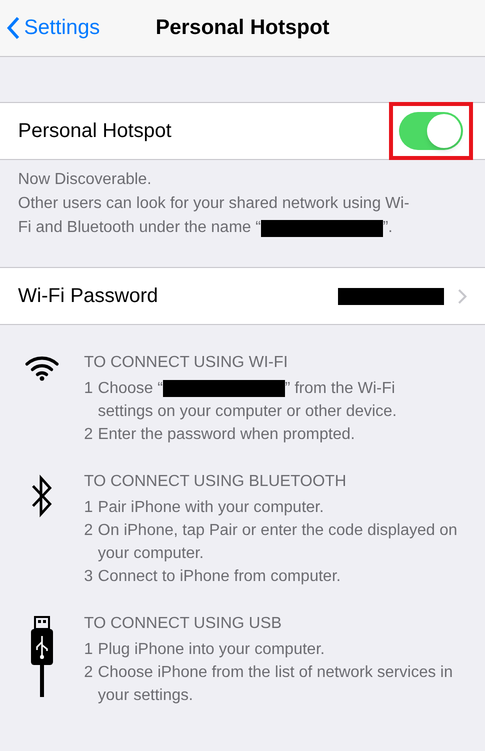 This screenshot has height=751, width=485. What do you see at coordinates (242, 296) in the screenshot?
I see `settings-row: Wi-Fi Password` at bounding box center [242, 296].